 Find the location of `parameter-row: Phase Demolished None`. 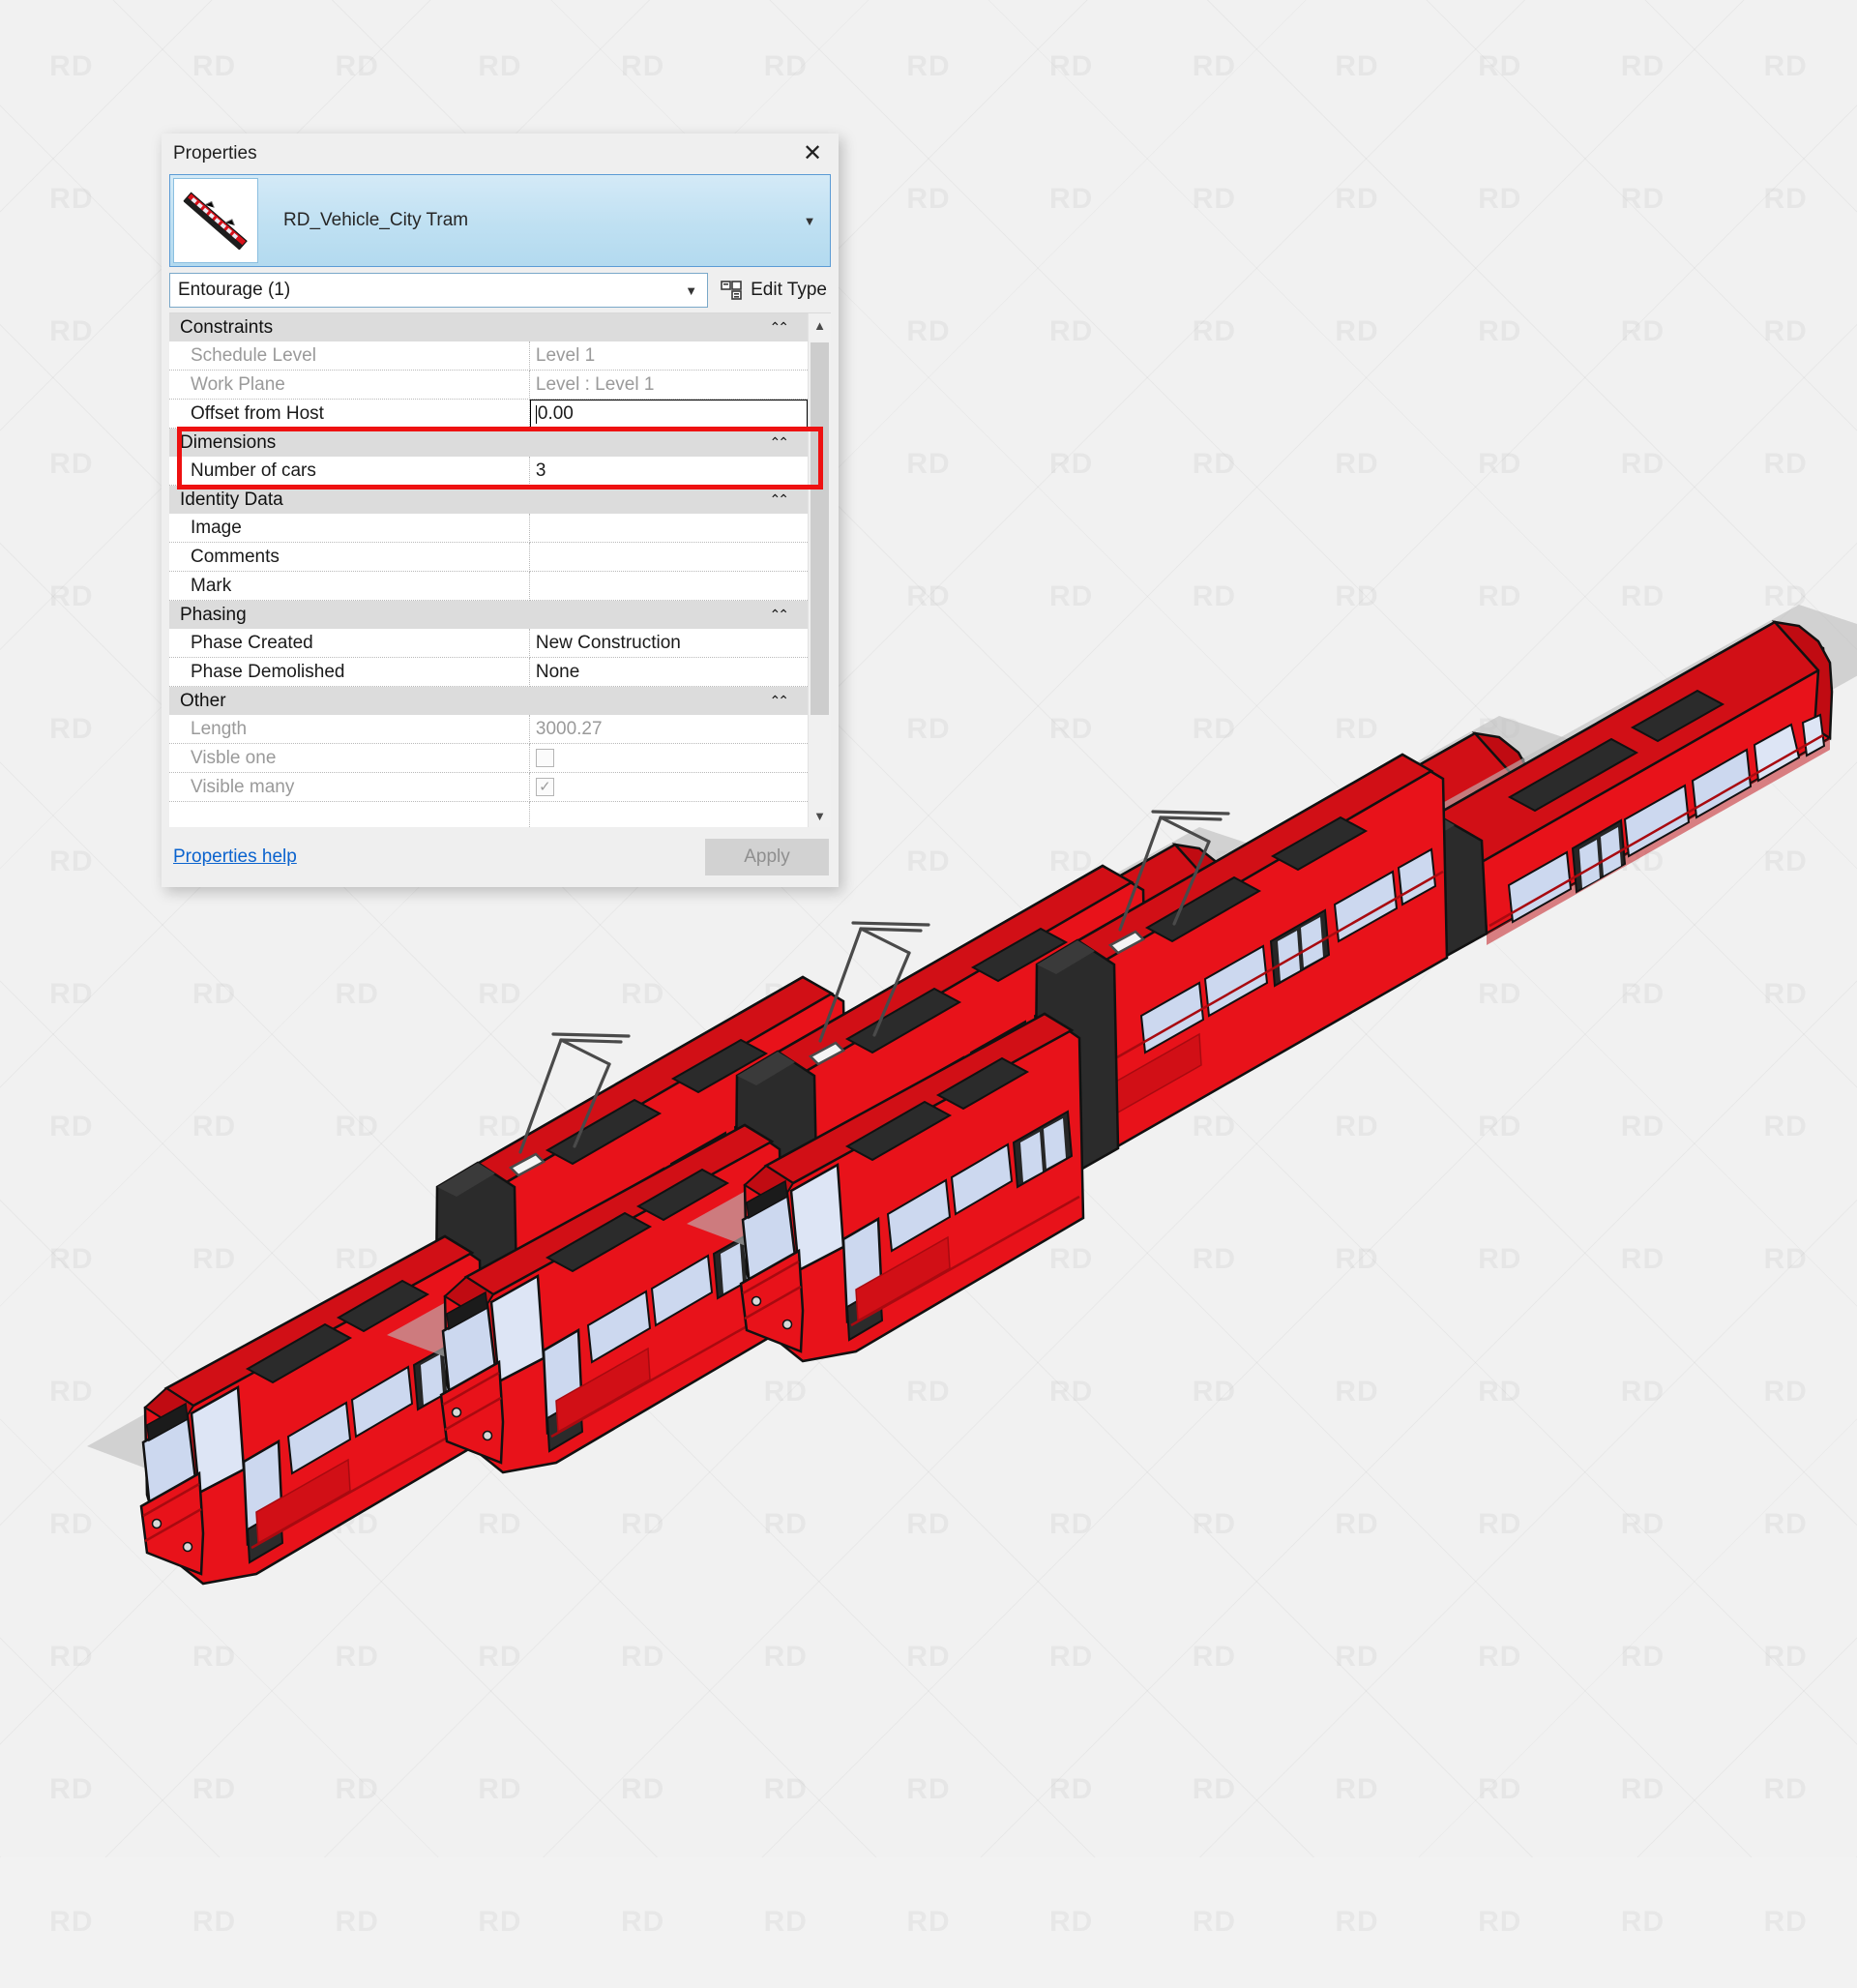

parameter-row: Phase Demolished None is located at coordinates (488, 672).